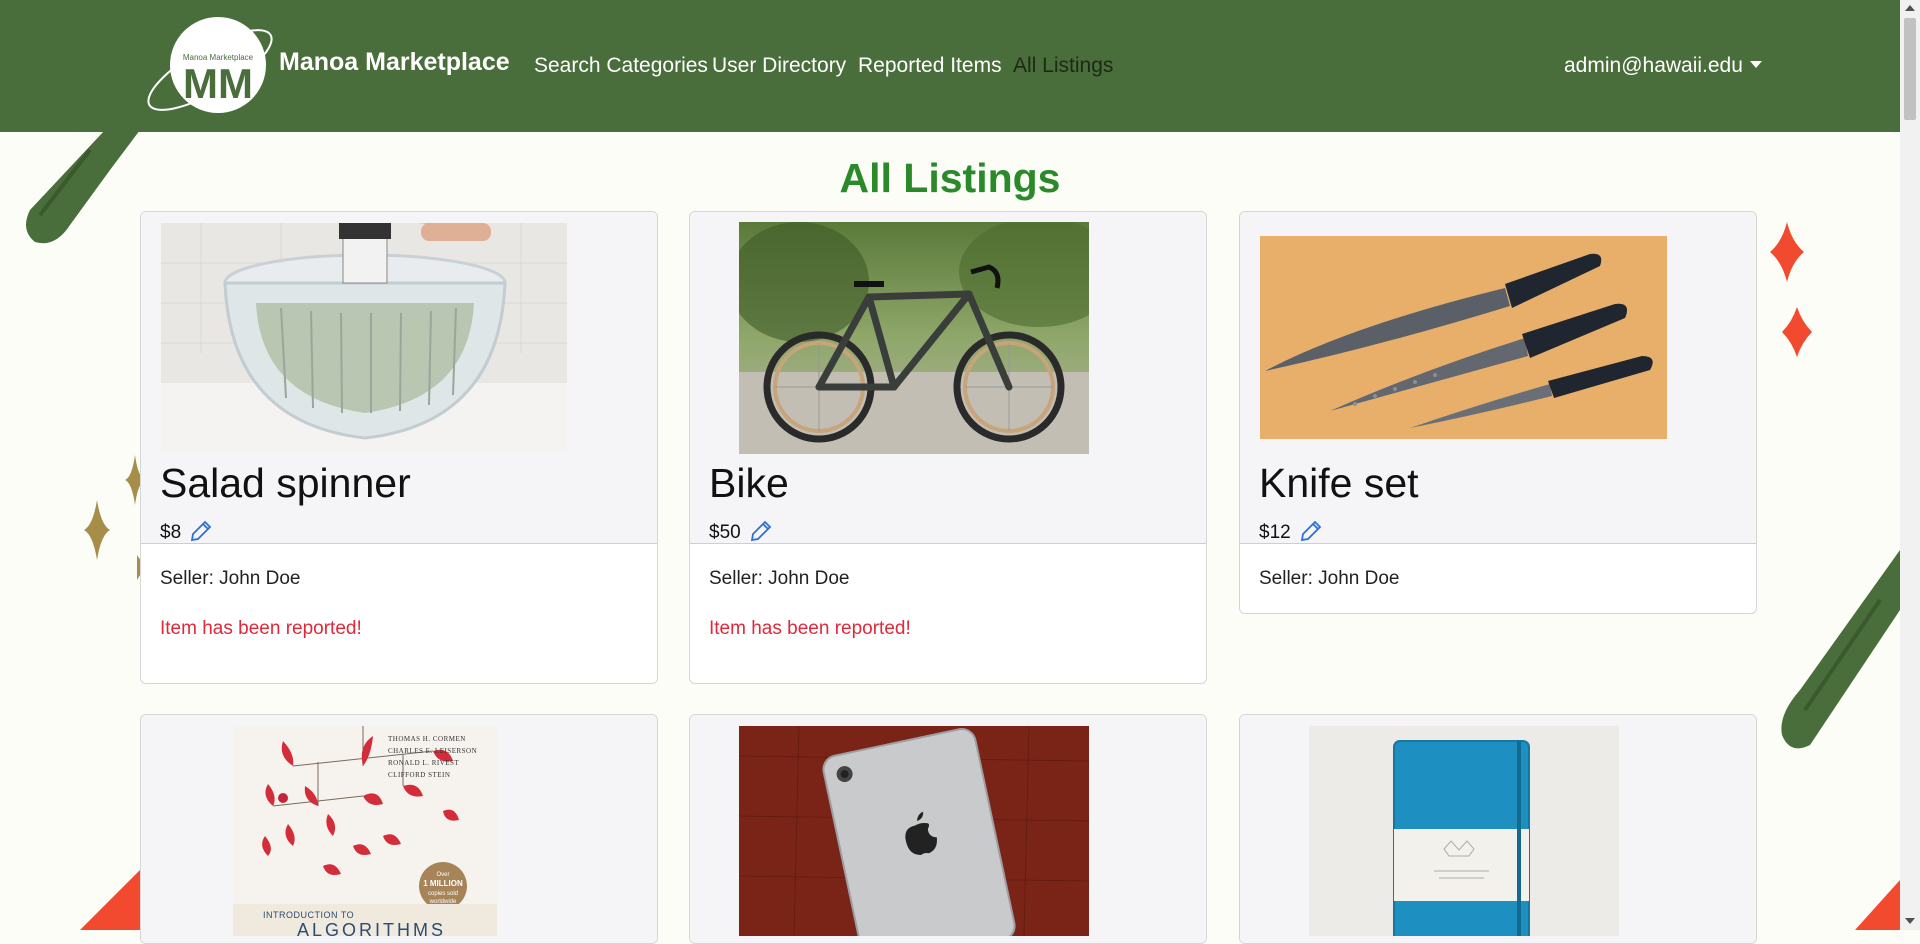  I want to click on listing-image-salad-spinner, so click(364, 337).